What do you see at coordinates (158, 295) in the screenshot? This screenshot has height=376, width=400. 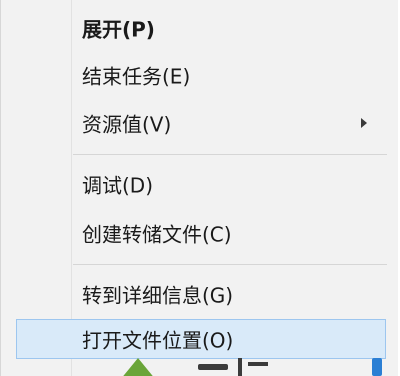 I see `menu-item-go-to-details-label: 转到详细信息(G)` at bounding box center [158, 295].